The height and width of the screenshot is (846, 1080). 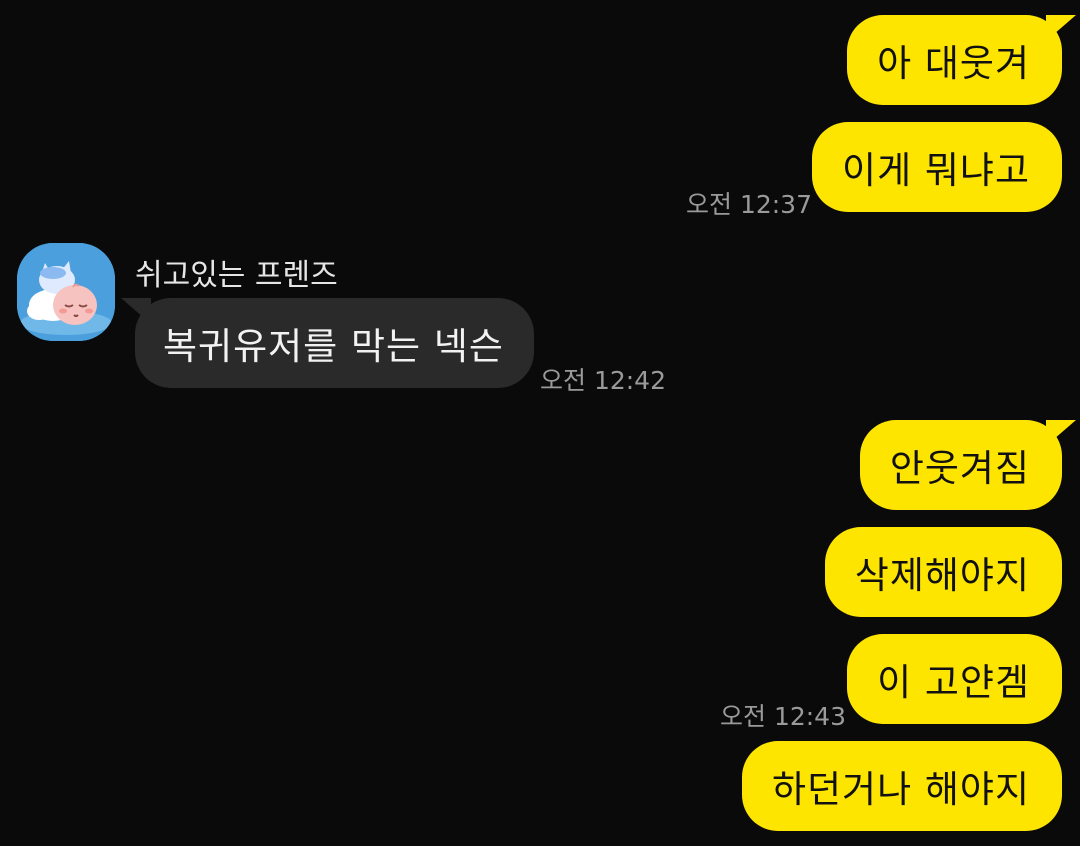 I want to click on message-text: 복귀유저를 막는 넥슨, so click(x=333, y=346).